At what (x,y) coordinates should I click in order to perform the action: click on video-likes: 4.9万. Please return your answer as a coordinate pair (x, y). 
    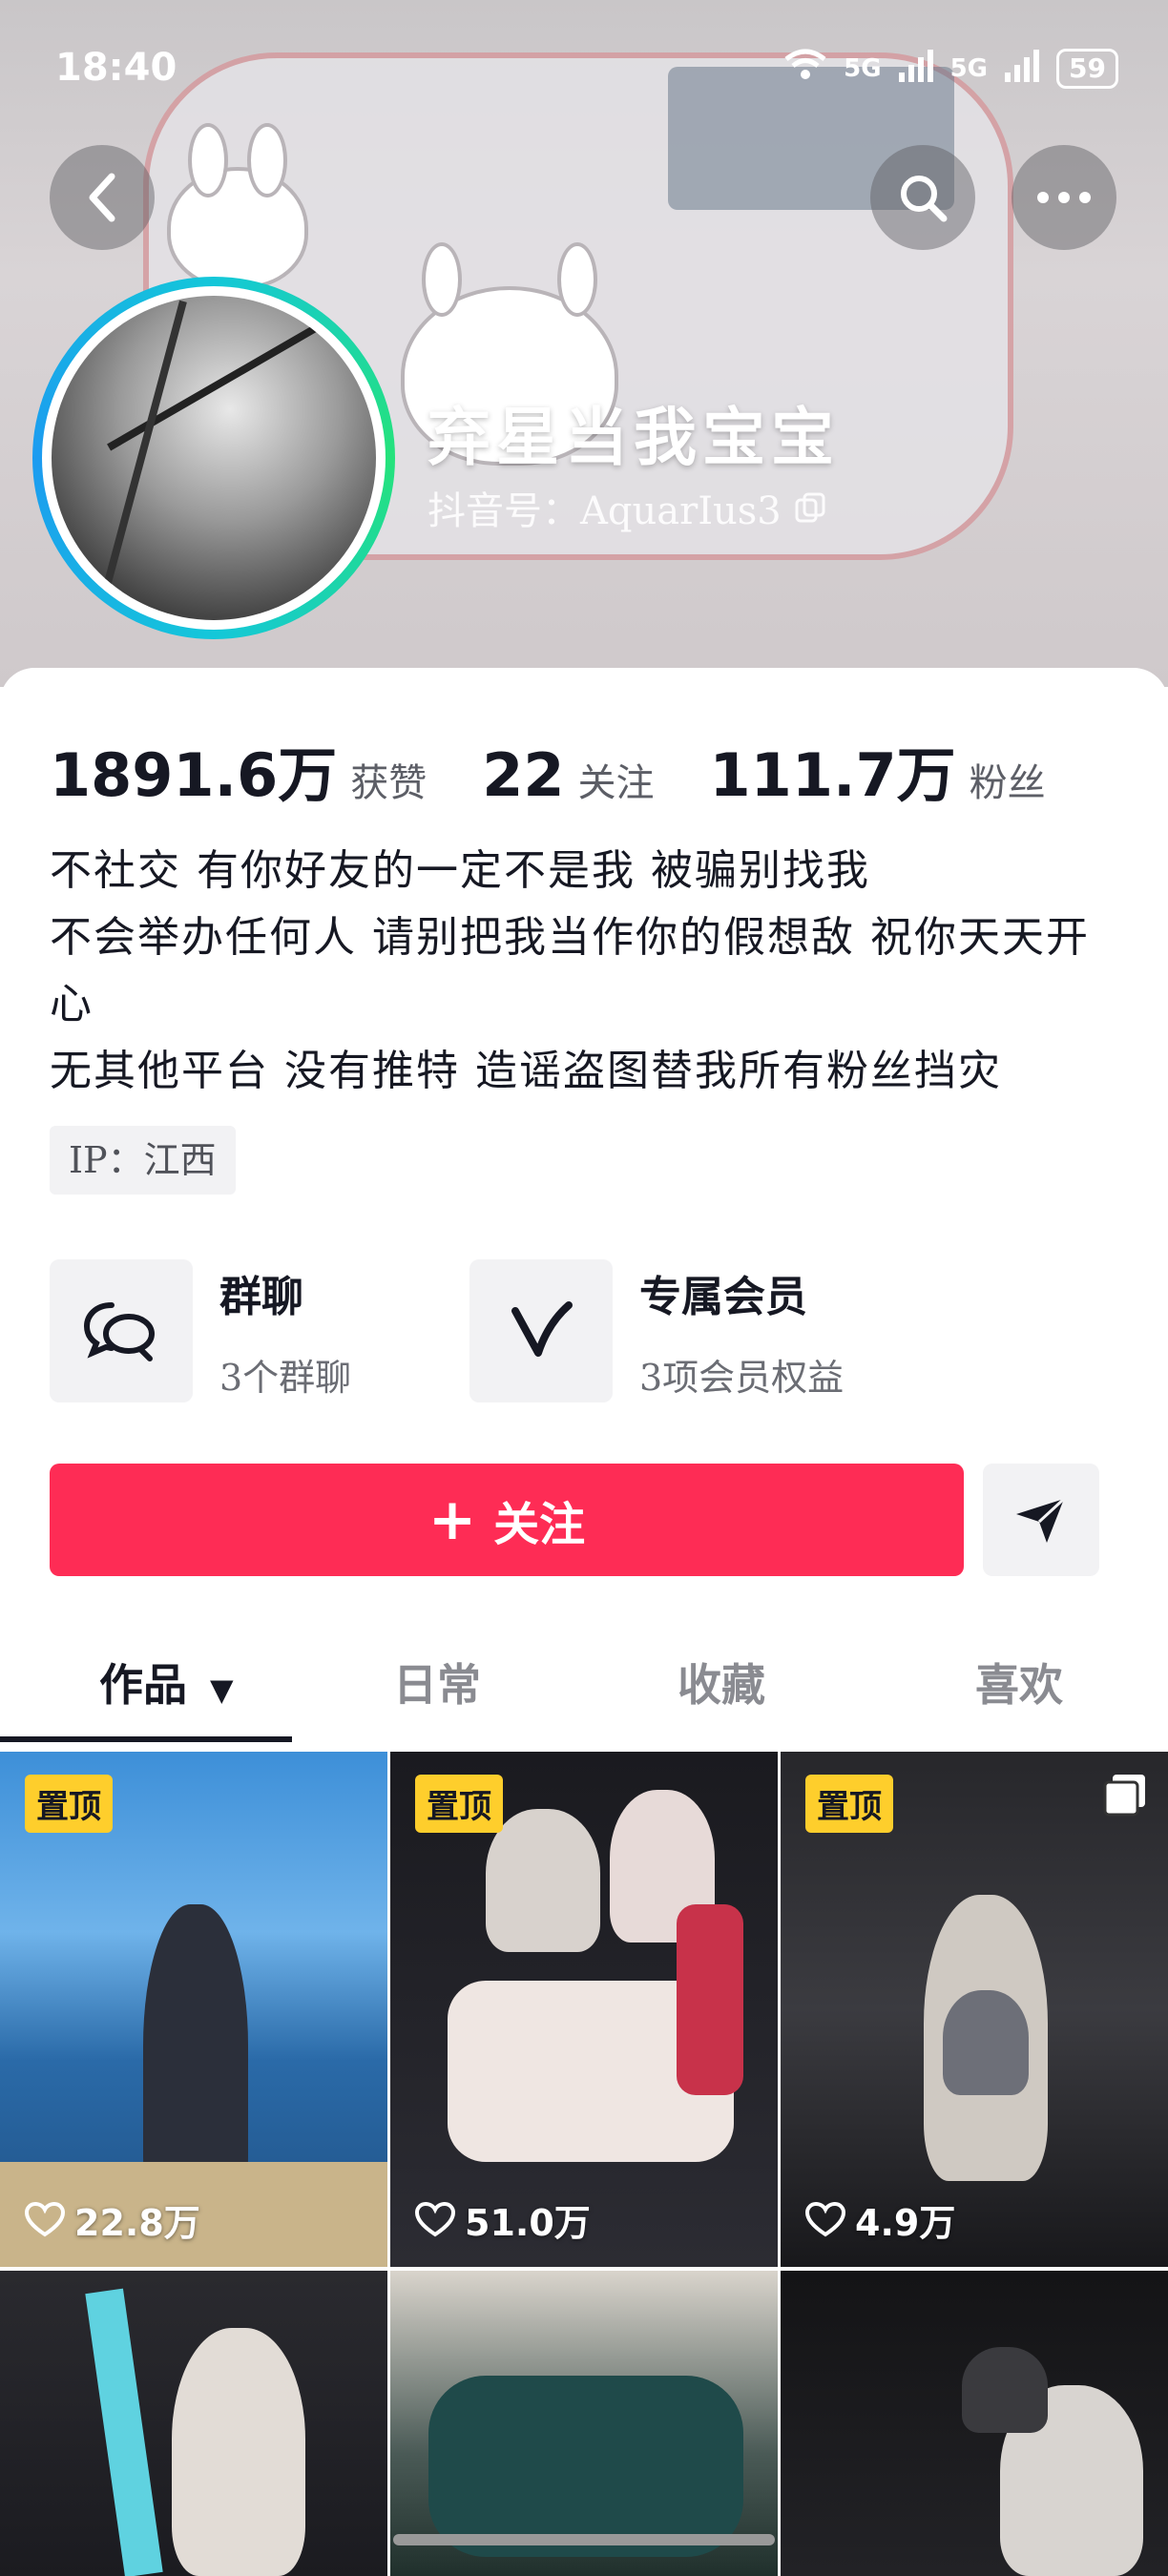
    Looking at the image, I should click on (880, 2219).